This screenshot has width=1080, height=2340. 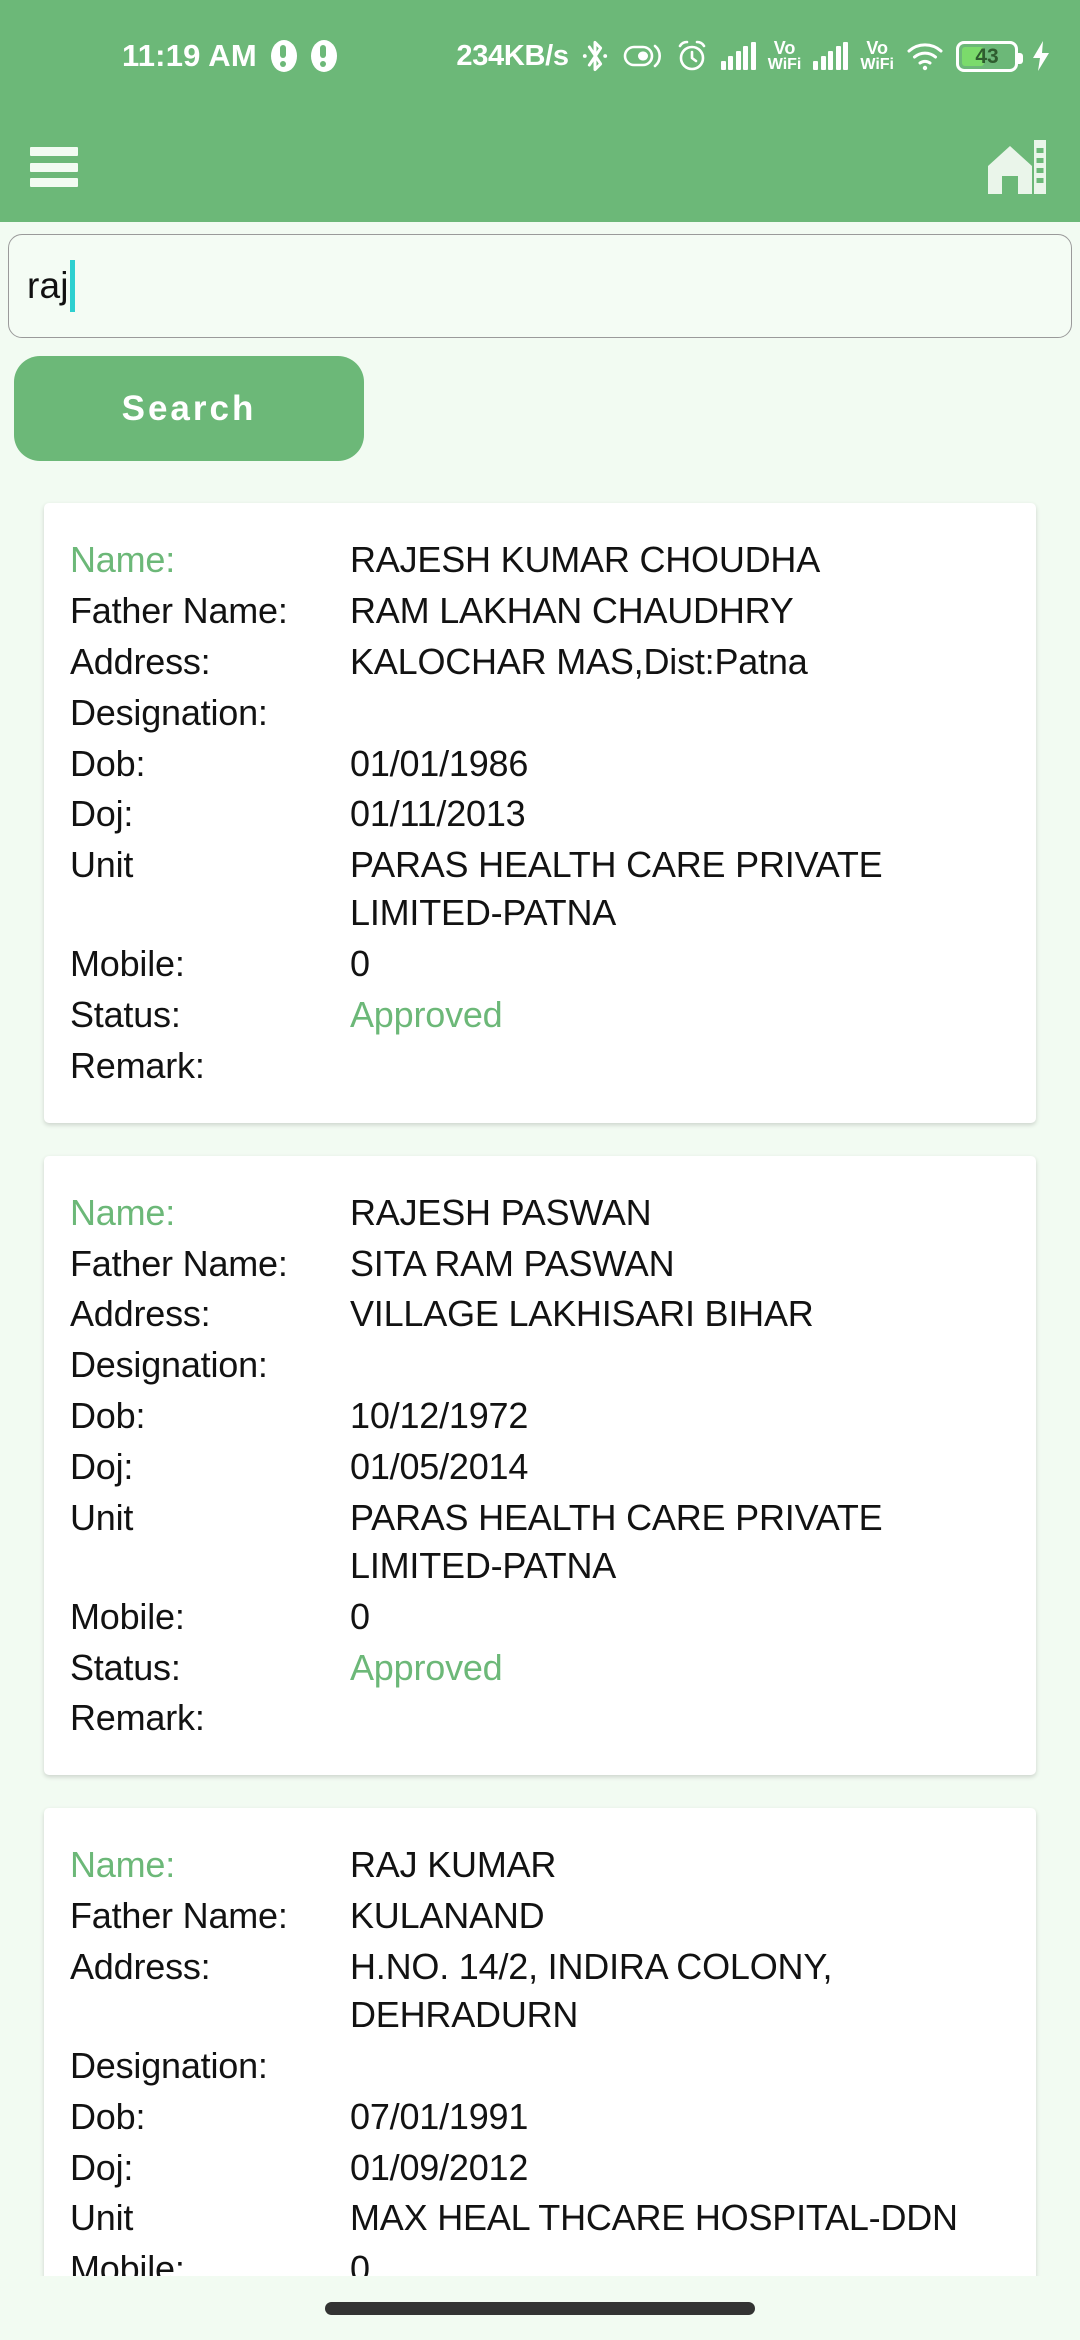 I want to click on field-value: SITA RAM PASWAN, so click(x=512, y=1263).